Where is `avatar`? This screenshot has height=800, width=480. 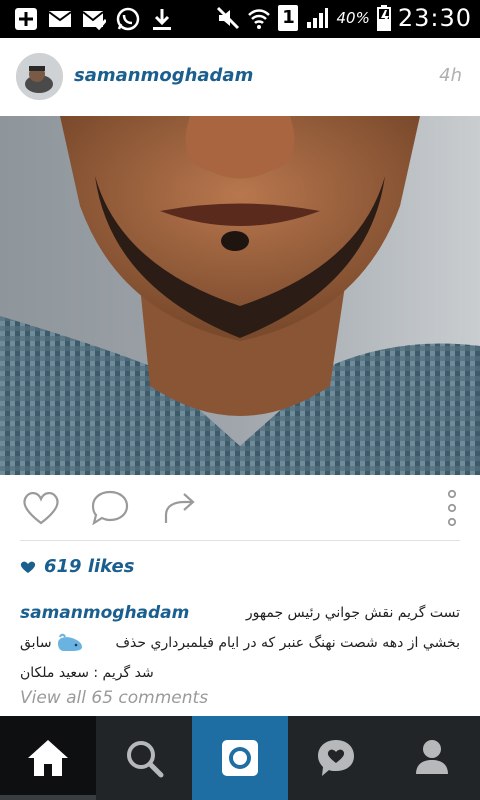
avatar is located at coordinates (39, 76).